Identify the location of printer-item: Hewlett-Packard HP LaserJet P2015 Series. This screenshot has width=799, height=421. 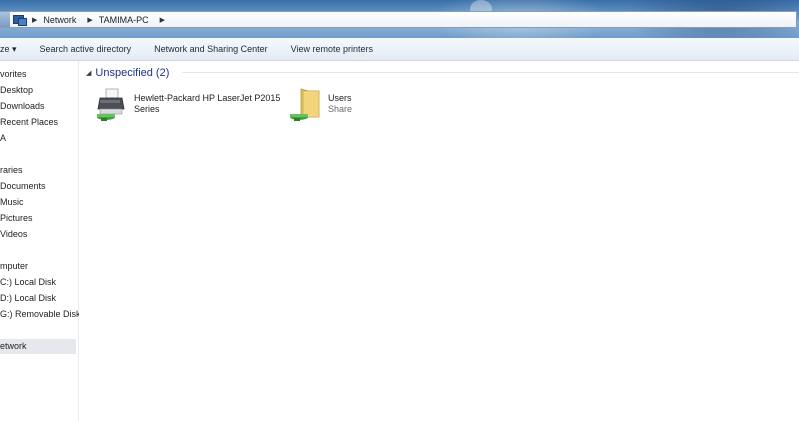
(192, 107).